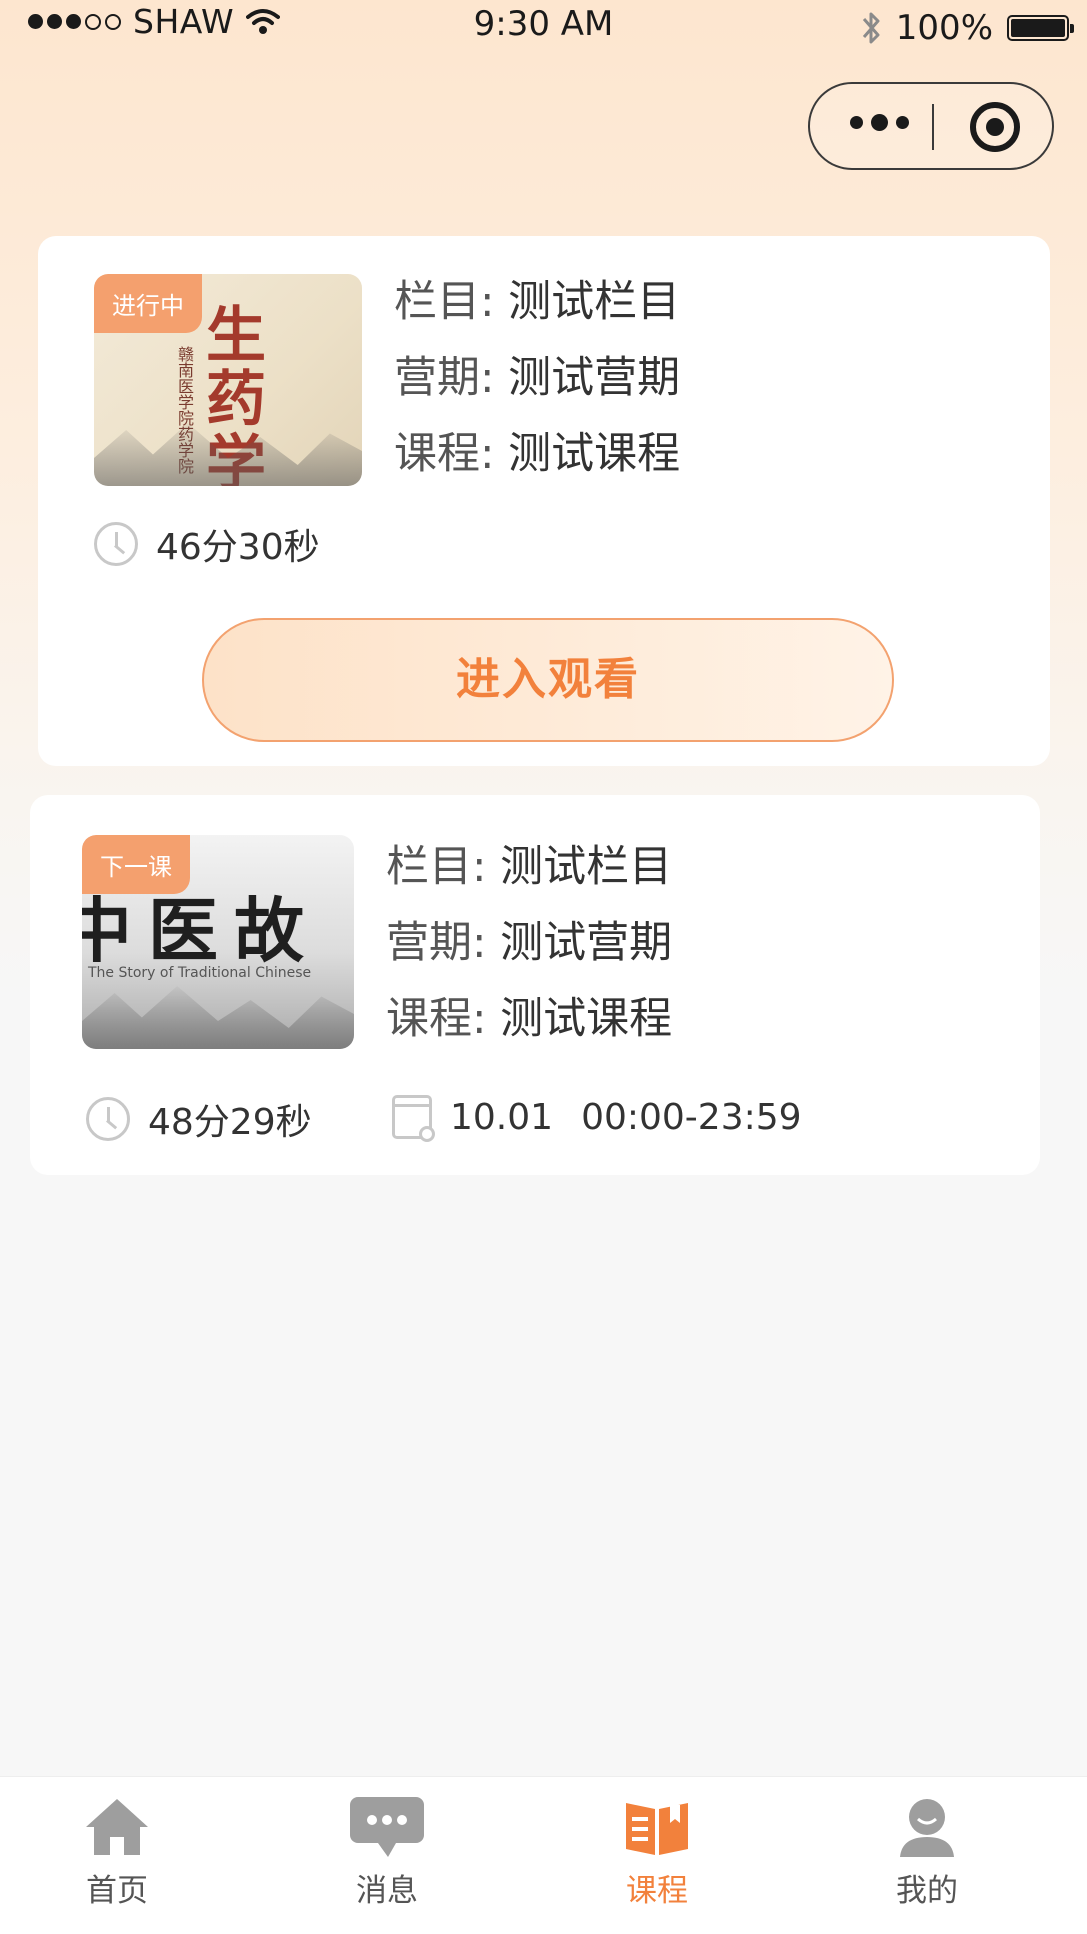  What do you see at coordinates (387, 1891) in the screenshot?
I see `tab-label: 消息` at bounding box center [387, 1891].